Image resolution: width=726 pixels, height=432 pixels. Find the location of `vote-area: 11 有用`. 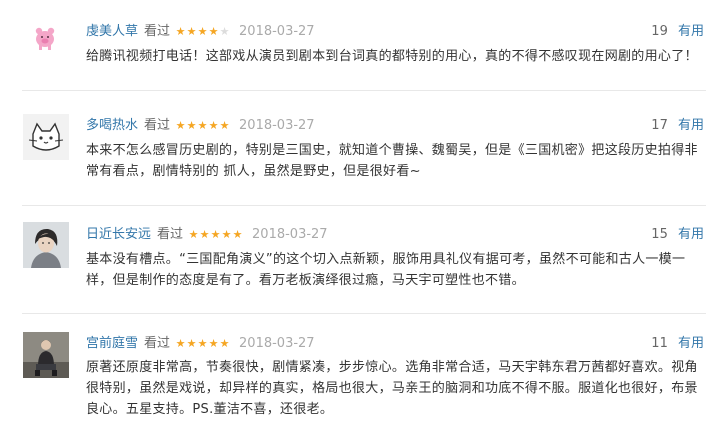

vote-area: 11 有用 is located at coordinates (677, 344).